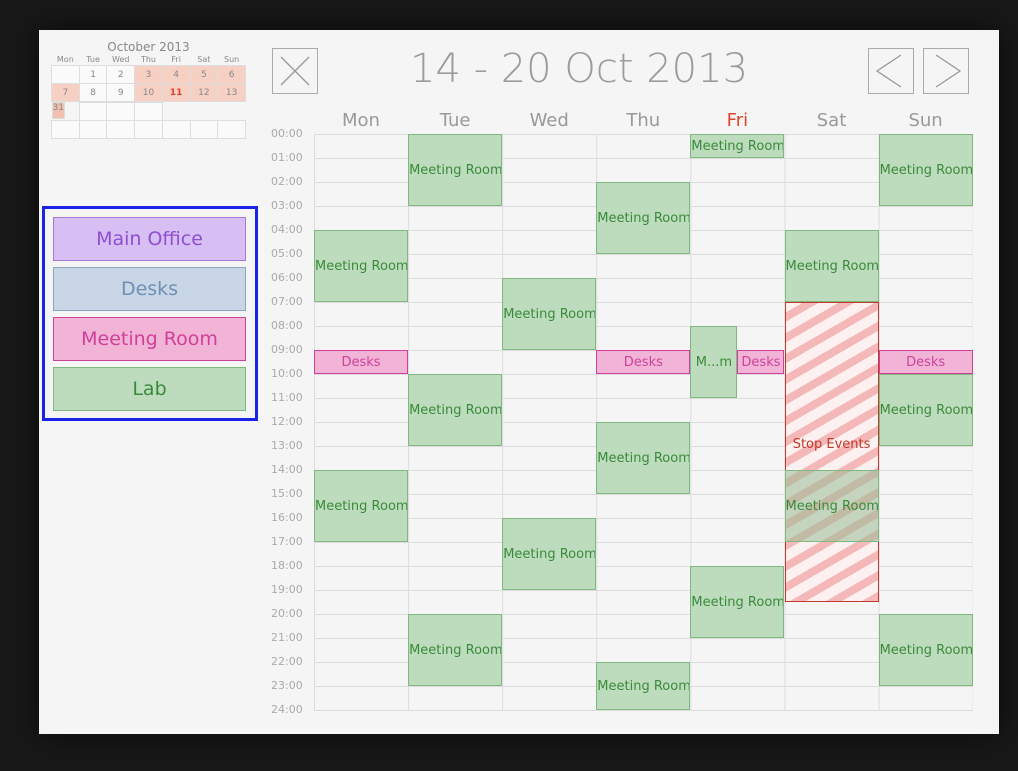 The width and height of the screenshot is (1018, 771). Describe the element at coordinates (549, 120) in the screenshot. I see `day-header-wed: Wed` at that location.